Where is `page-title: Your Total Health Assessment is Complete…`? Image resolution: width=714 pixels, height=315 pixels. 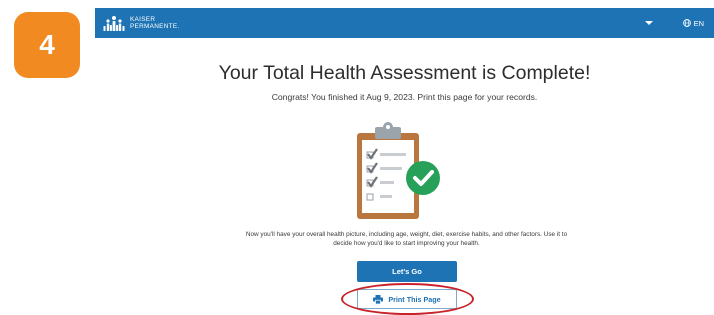
page-title: Your Total Health Assessment is Complete… is located at coordinates (404, 73).